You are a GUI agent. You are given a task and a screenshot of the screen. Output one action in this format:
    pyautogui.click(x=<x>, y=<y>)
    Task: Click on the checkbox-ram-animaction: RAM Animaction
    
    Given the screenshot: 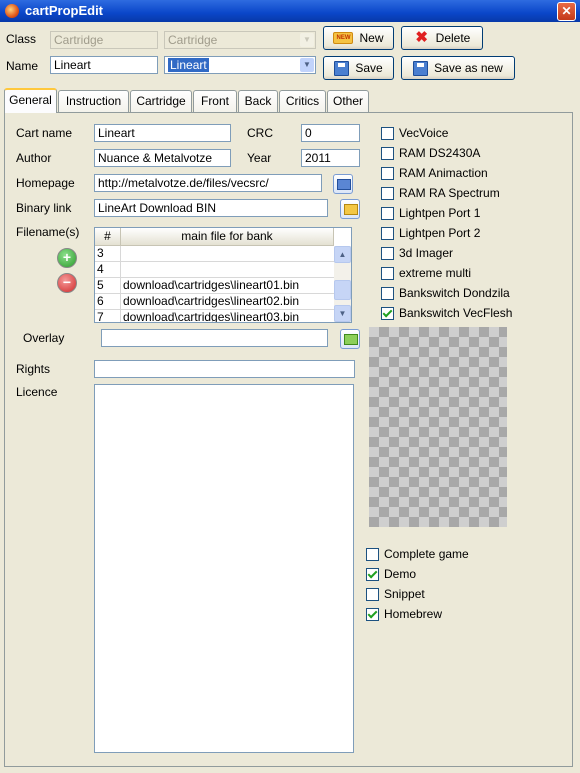 What is the action you would take?
    pyautogui.click(x=434, y=173)
    